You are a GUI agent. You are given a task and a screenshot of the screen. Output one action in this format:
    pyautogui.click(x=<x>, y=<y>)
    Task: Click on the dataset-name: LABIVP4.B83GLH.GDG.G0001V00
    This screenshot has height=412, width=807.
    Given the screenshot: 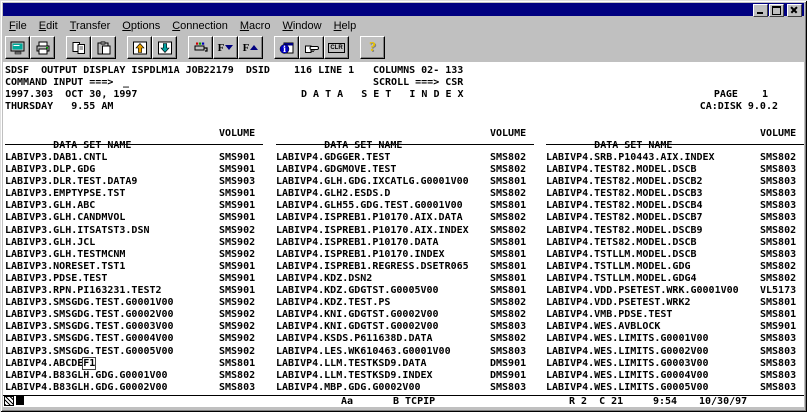 What is the action you would take?
    pyautogui.click(x=86, y=375)
    